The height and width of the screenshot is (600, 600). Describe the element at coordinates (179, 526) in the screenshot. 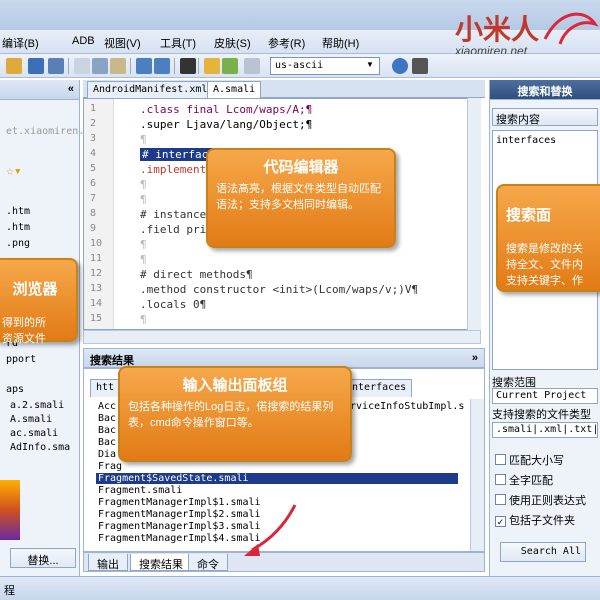

I see `result-row: FragmentManagerImpl$3.smali` at that location.